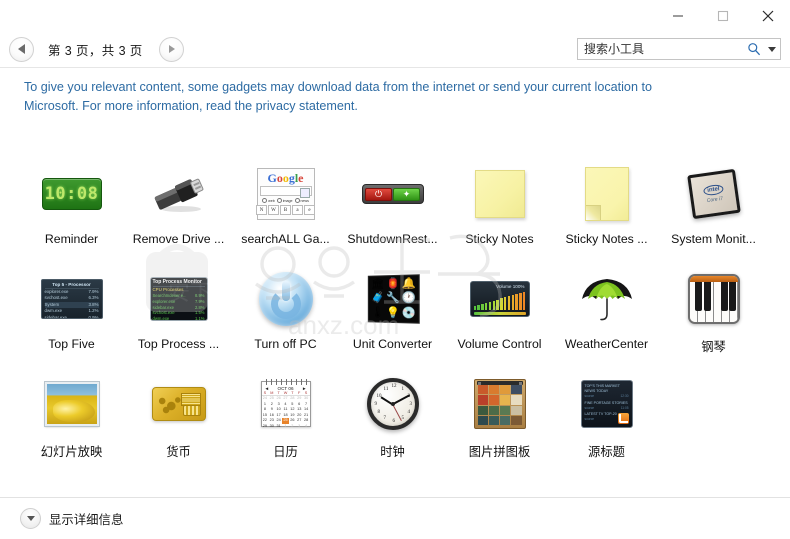 The height and width of the screenshot is (539, 790). Describe the element at coordinates (392, 452) in the screenshot. I see `gadget-label: 时钟` at that location.